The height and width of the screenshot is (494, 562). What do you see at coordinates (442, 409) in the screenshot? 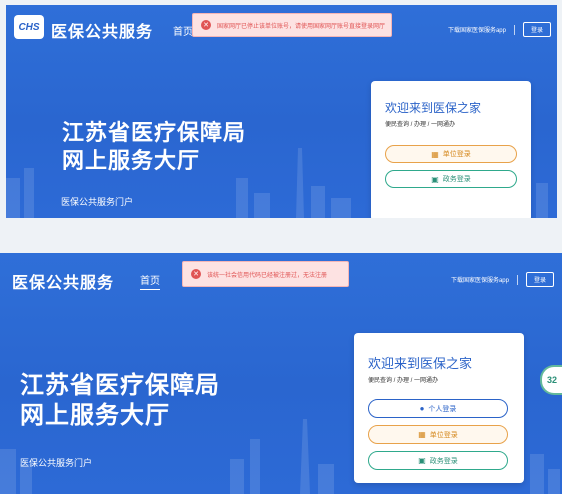
I see `personal-login-label: 个人登录` at bounding box center [442, 409].